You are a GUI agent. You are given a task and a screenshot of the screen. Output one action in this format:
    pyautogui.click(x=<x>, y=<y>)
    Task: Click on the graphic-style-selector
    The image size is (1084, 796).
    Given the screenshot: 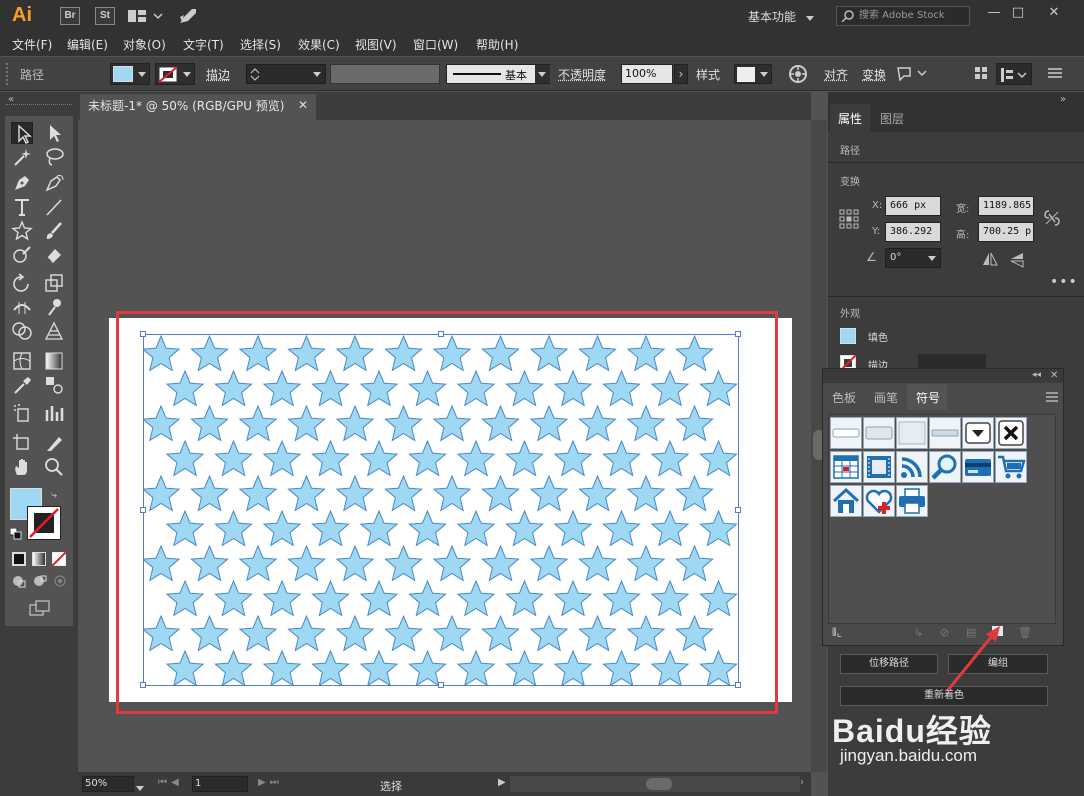 What is the action you would take?
    pyautogui.click(x=753, y=74)
    